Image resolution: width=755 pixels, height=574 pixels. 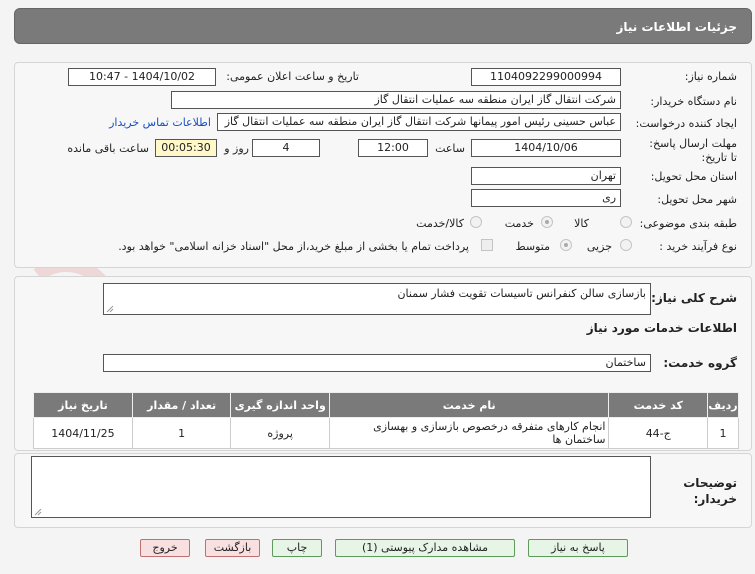 What do you see at coordinates (626, 245) in the screenshot?
I see `process-minor-radio` at bounding box center [626, 245].